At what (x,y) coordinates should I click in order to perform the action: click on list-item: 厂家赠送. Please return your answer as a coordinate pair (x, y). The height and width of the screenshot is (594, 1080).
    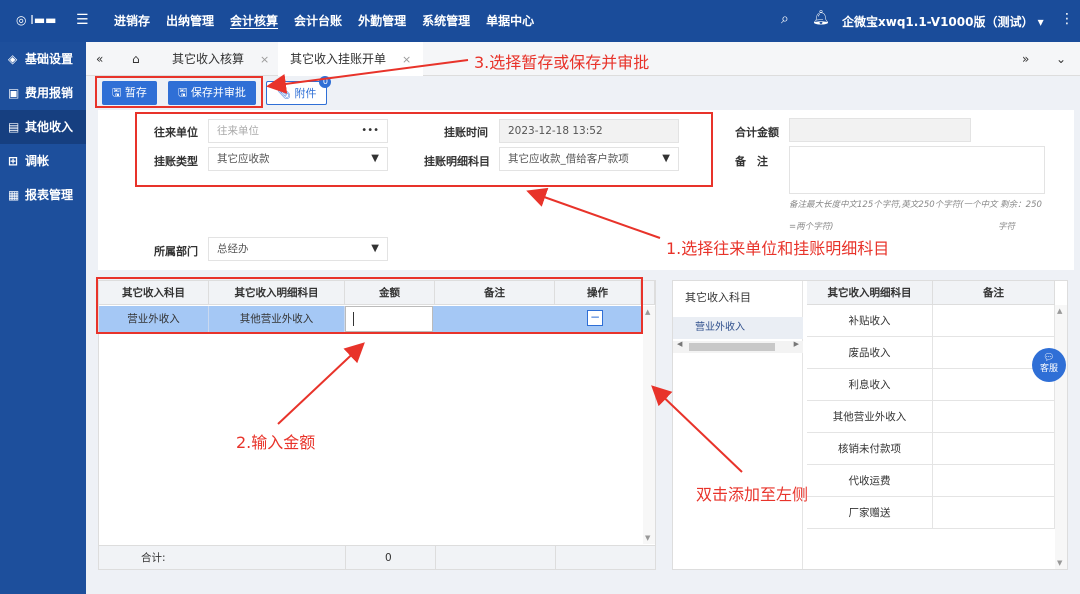
    Looking at the image, I should click on (870, 513).